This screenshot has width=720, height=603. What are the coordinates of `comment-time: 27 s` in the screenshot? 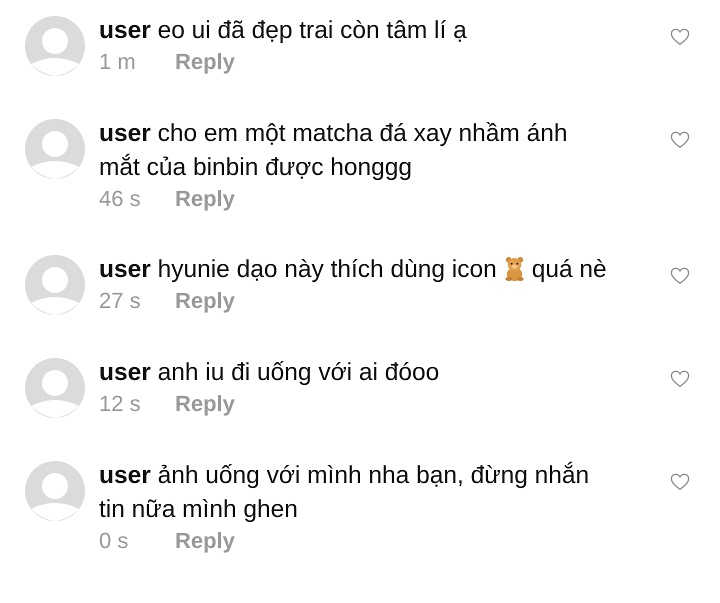 It's located at (120, 301).